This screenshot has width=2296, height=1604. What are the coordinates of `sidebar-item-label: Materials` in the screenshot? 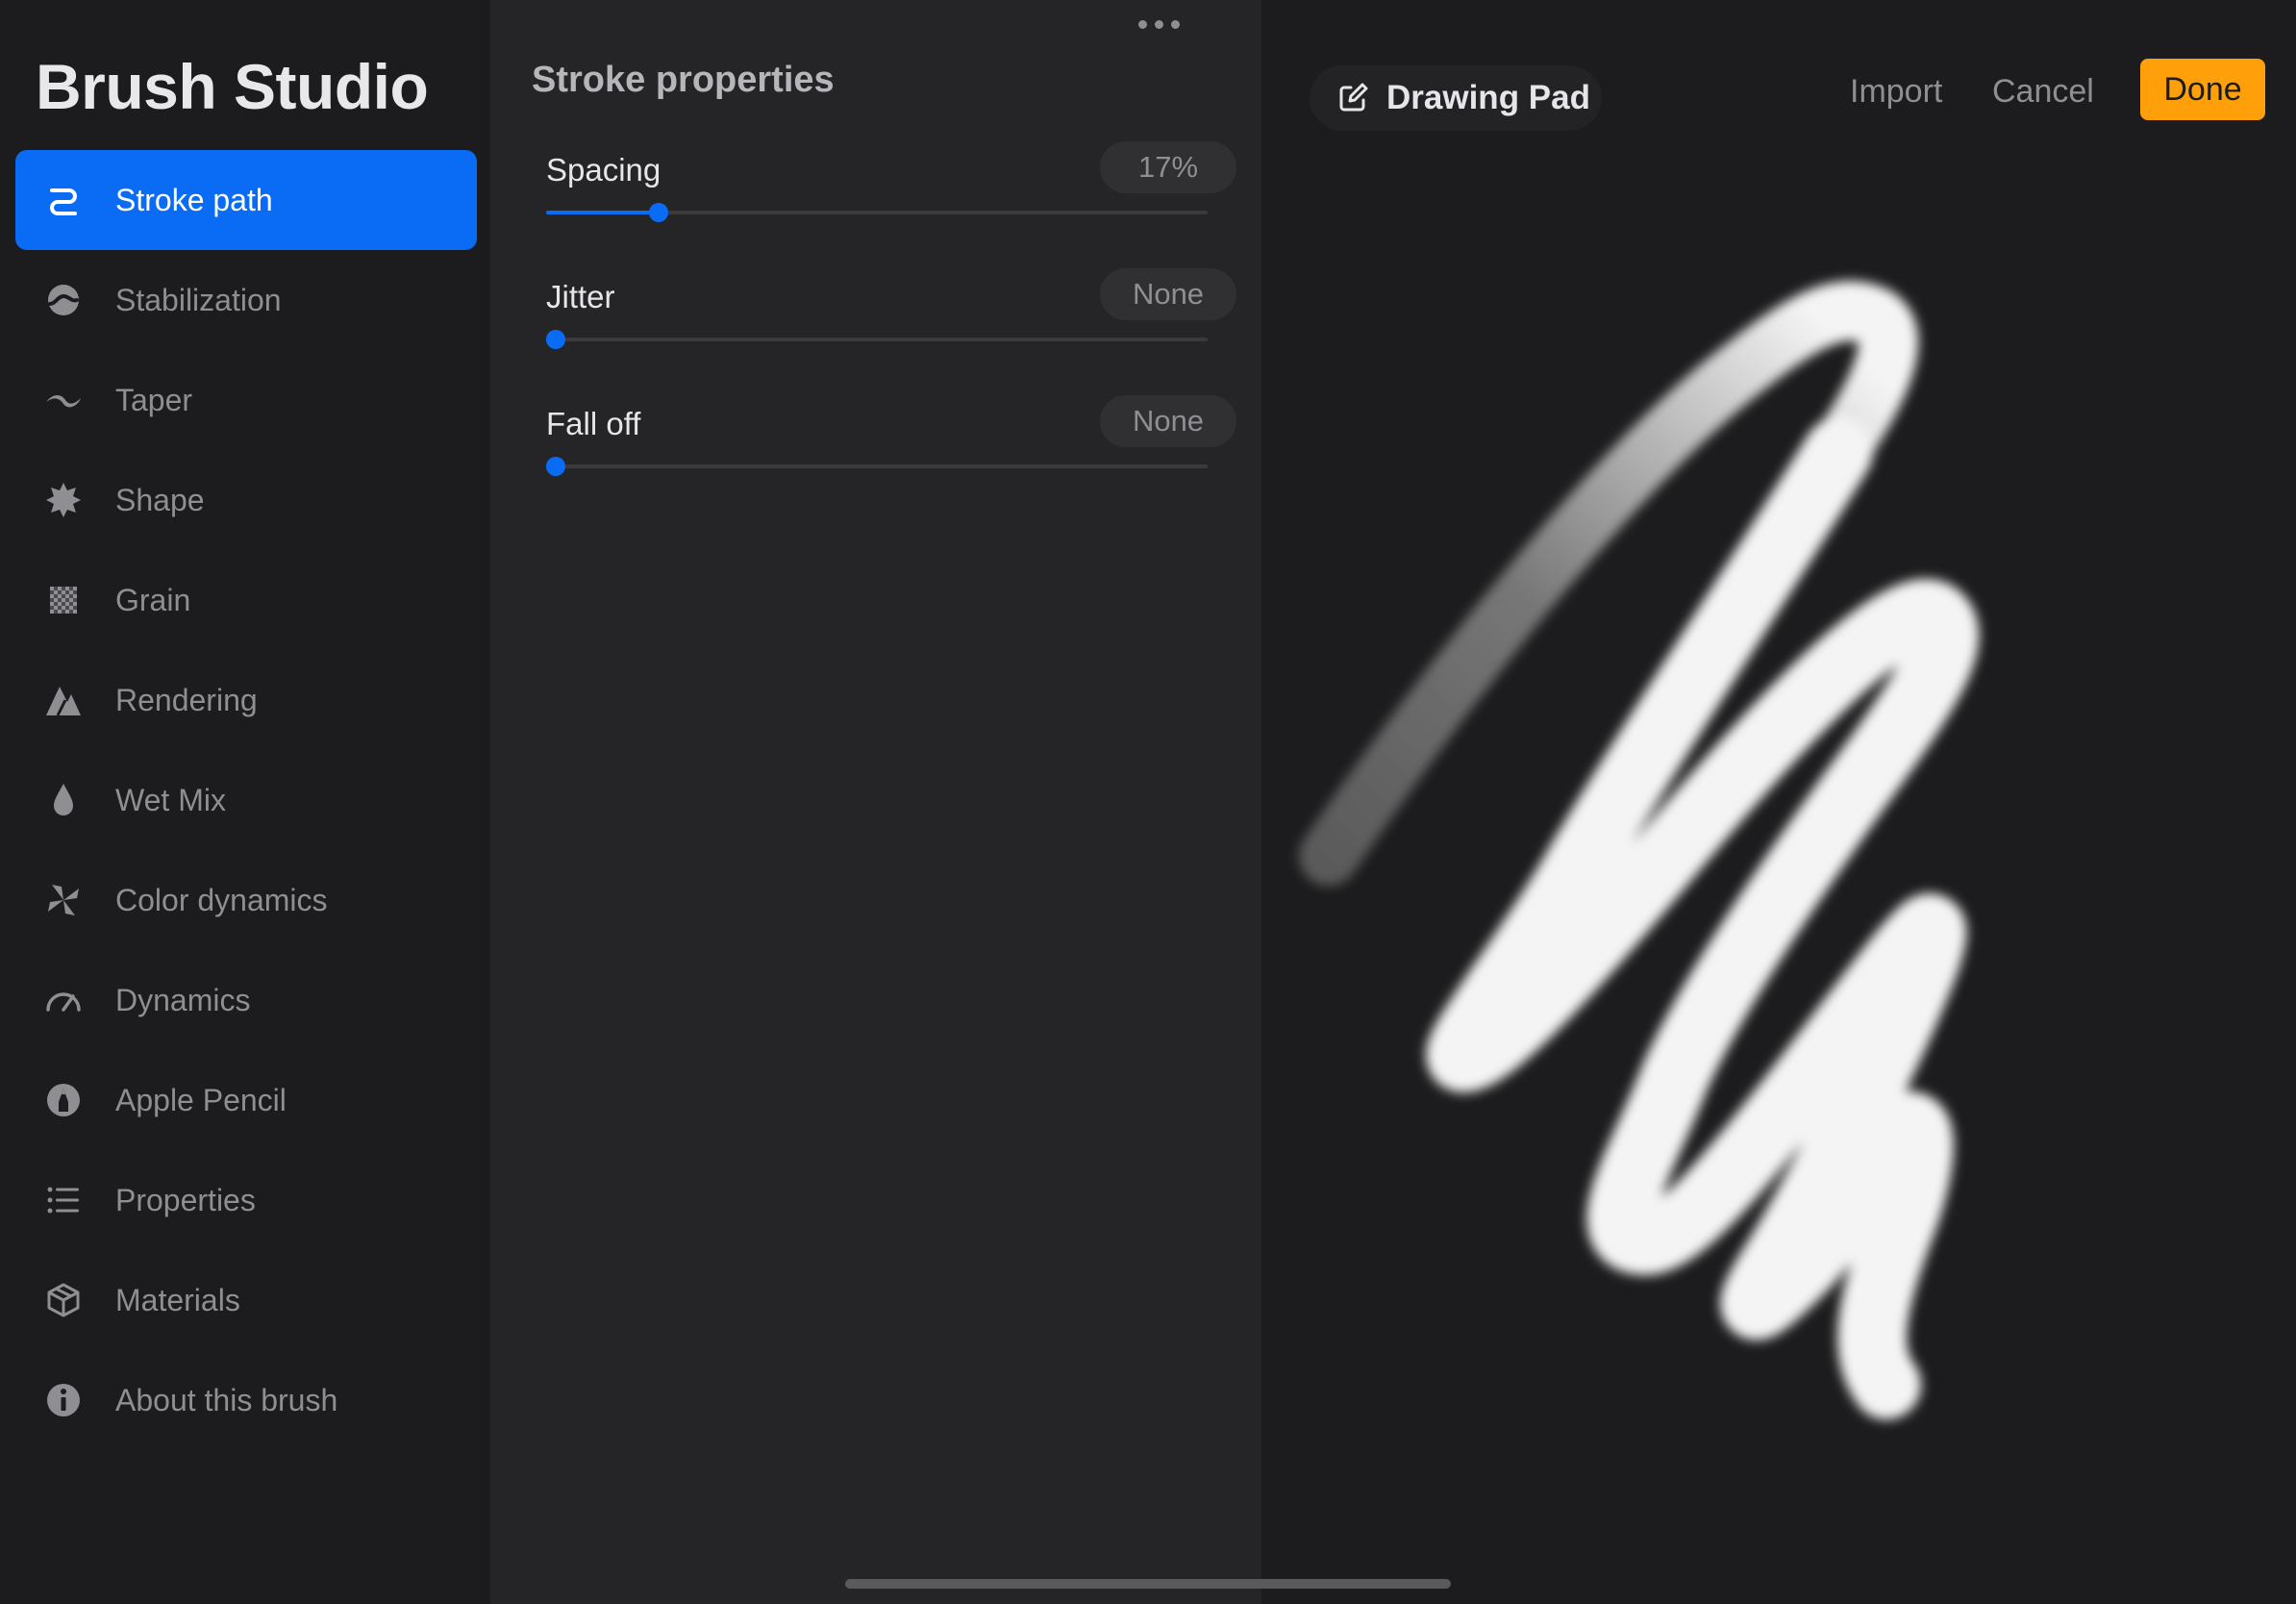 It's located at (177, 1300).